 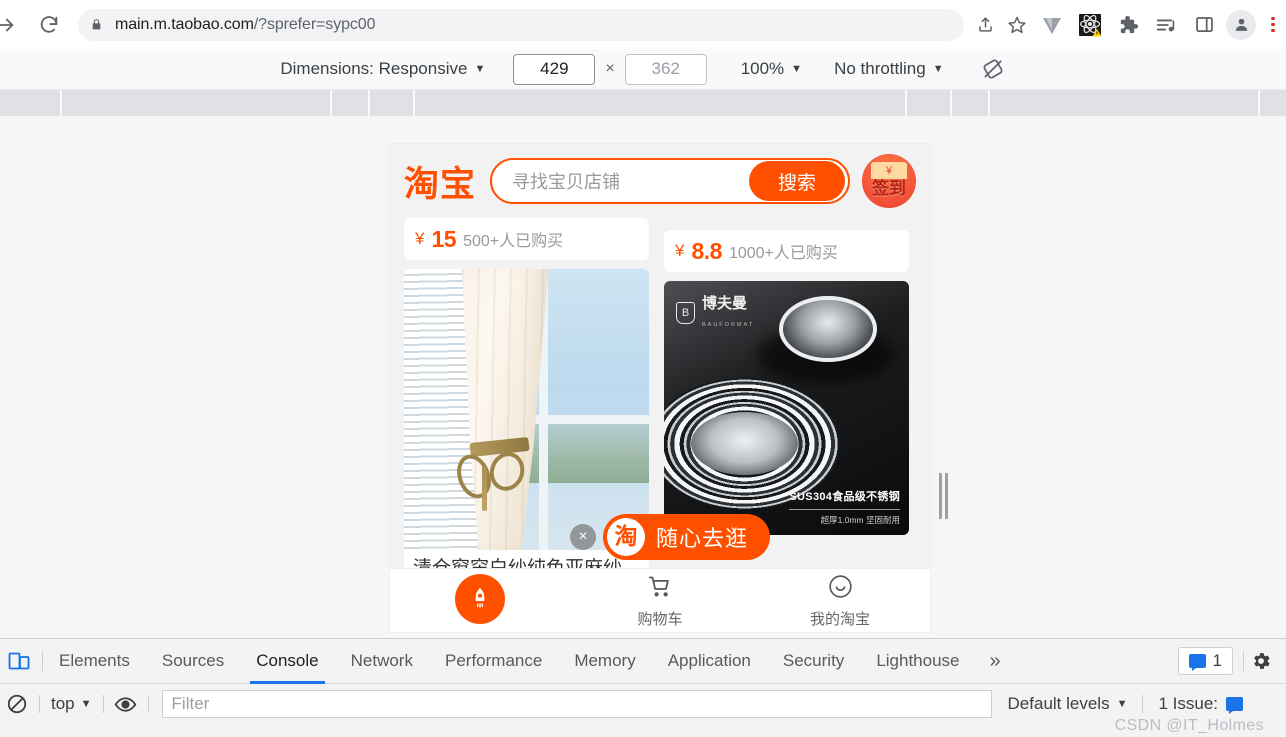 What do you see at coordinates (19, 661) in the screenshot?
I see `toggle-device-toolbar-icon` at bounding box center [19, 661].